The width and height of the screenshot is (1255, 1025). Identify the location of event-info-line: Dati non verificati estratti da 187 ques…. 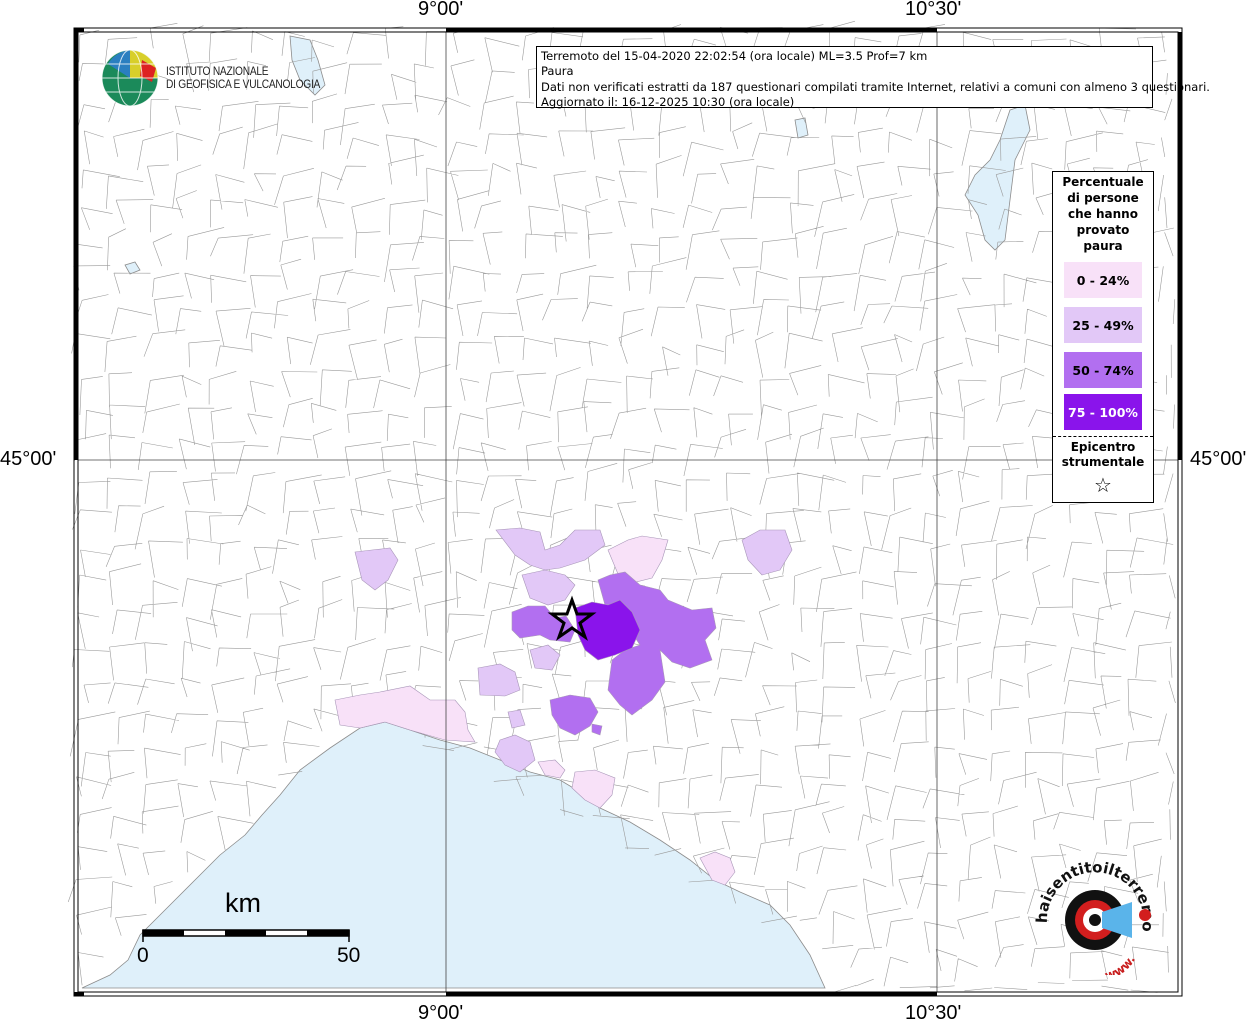
(875, 86).